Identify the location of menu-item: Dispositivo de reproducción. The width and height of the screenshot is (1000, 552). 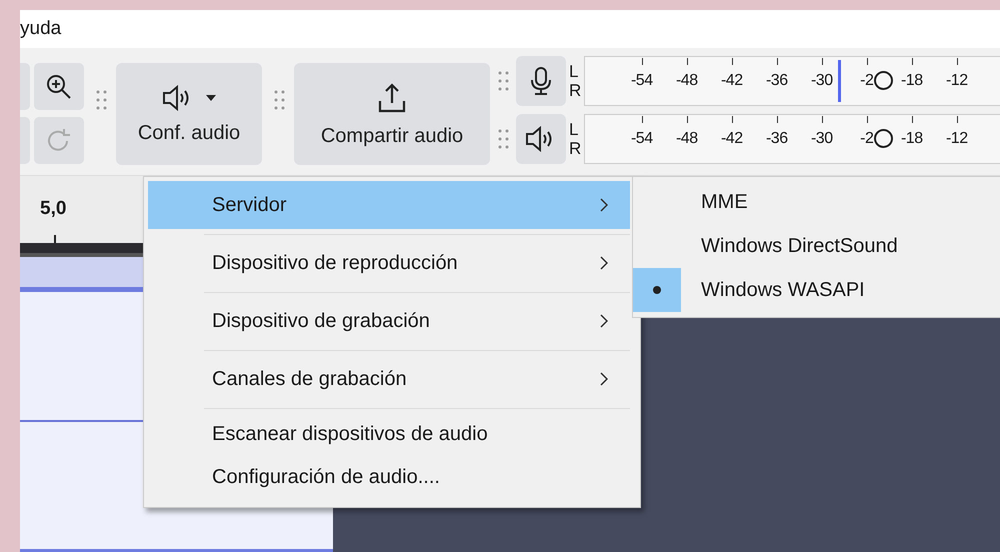
(389, 263).